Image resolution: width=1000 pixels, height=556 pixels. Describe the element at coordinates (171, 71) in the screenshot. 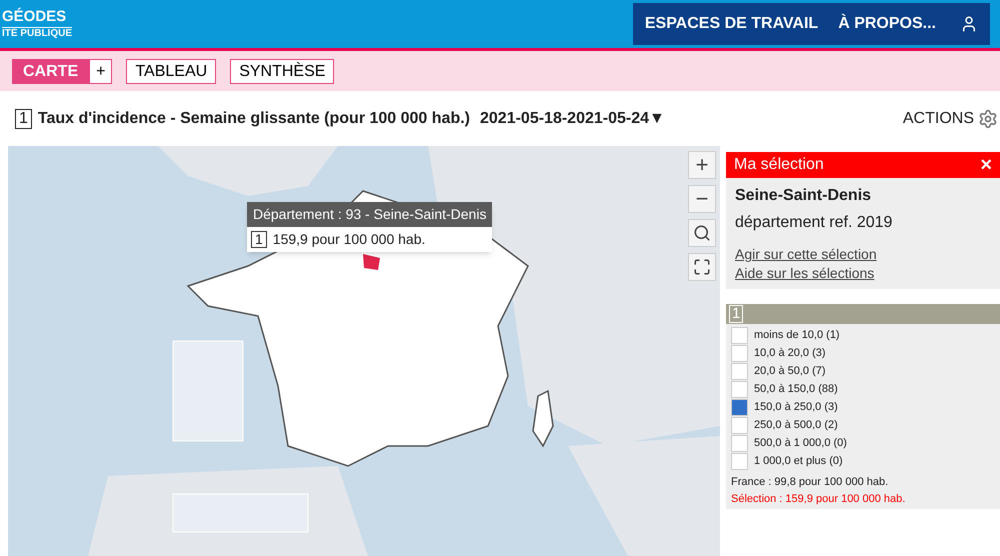

I see `tab: TABLEAU` at that location.